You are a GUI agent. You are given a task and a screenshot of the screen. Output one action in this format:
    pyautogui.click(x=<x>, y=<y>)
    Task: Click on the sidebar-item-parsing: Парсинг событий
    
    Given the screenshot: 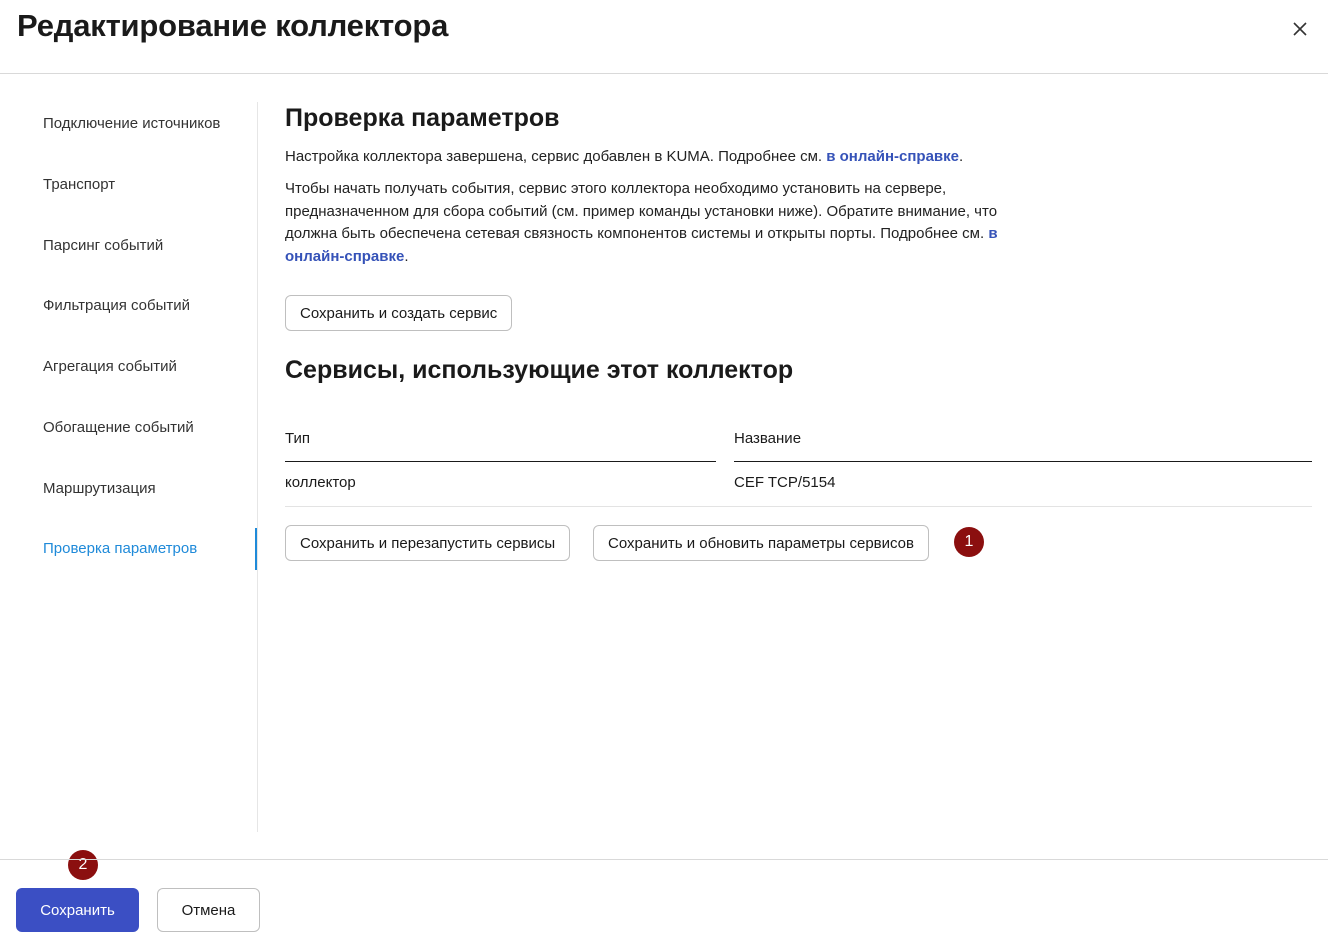 What is the action you would take?
    pyautogui.click(x=149, y=245)
    